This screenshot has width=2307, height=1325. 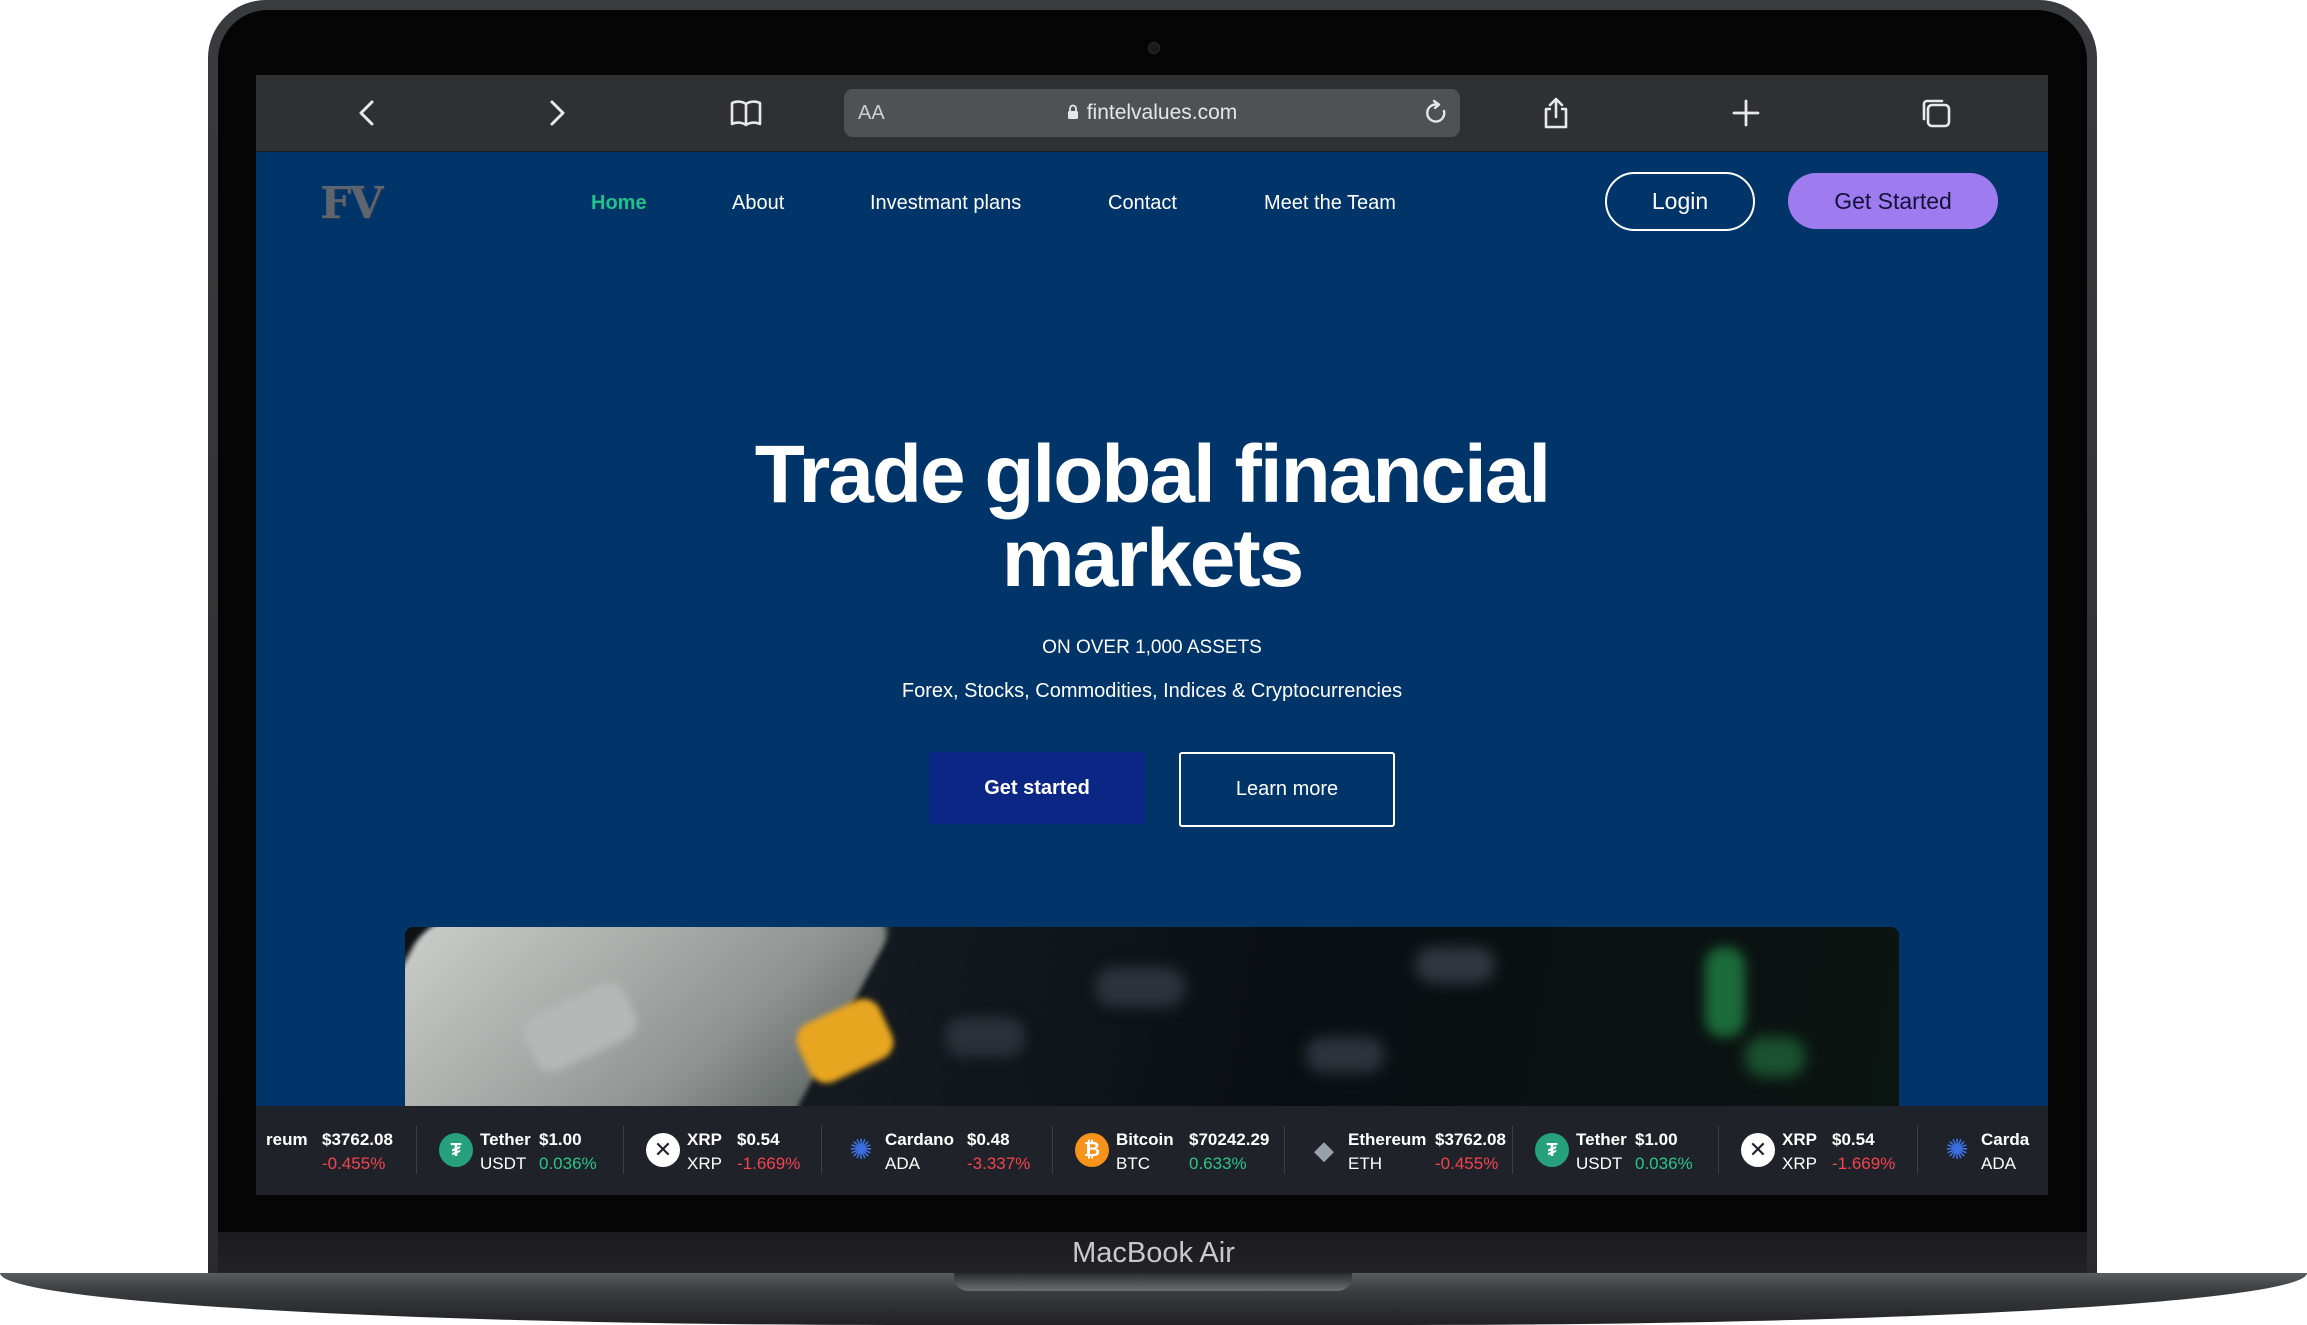 What do you see at coordinates (758, 203) in the screenshot?
I see `nav-about: About` at bounding box center [758, 203].